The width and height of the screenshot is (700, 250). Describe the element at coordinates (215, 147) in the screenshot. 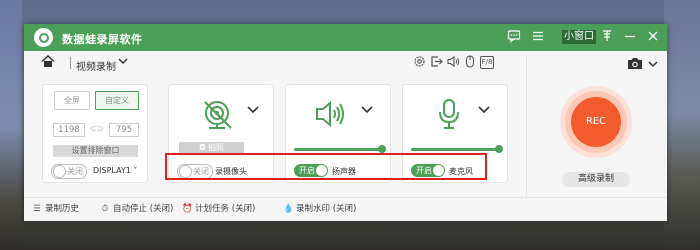

I see `photo-label: 拍照` at that location.